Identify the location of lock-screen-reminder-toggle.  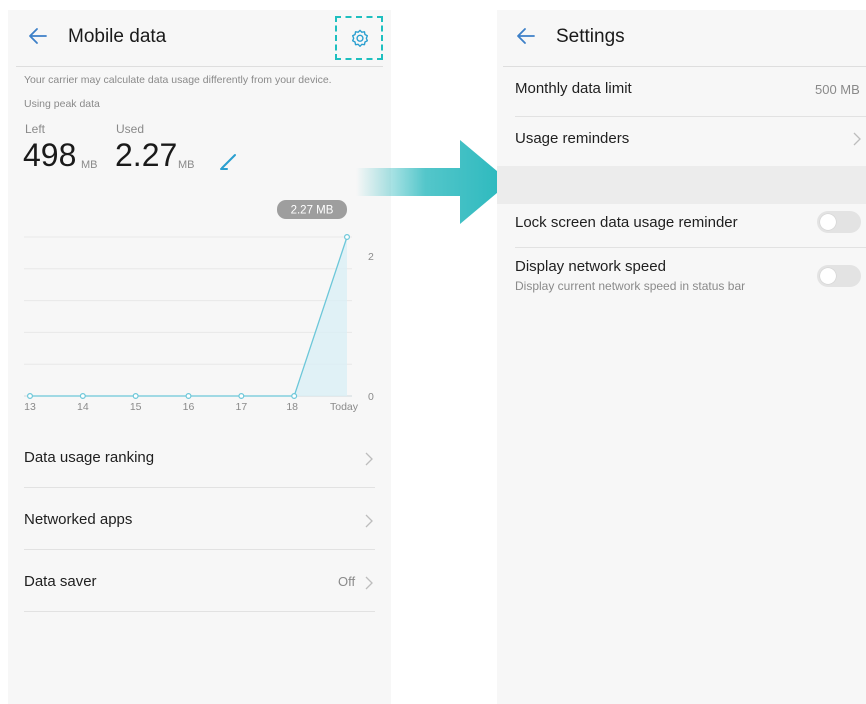
(839, 222).